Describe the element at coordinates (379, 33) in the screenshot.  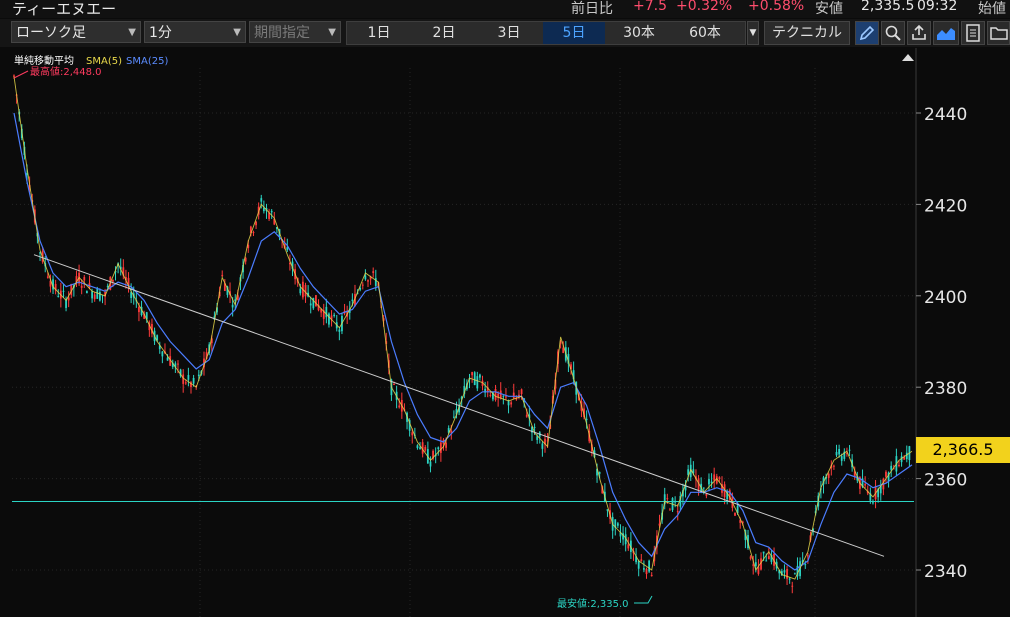
I see `period-1d-button: 1日` at that location.